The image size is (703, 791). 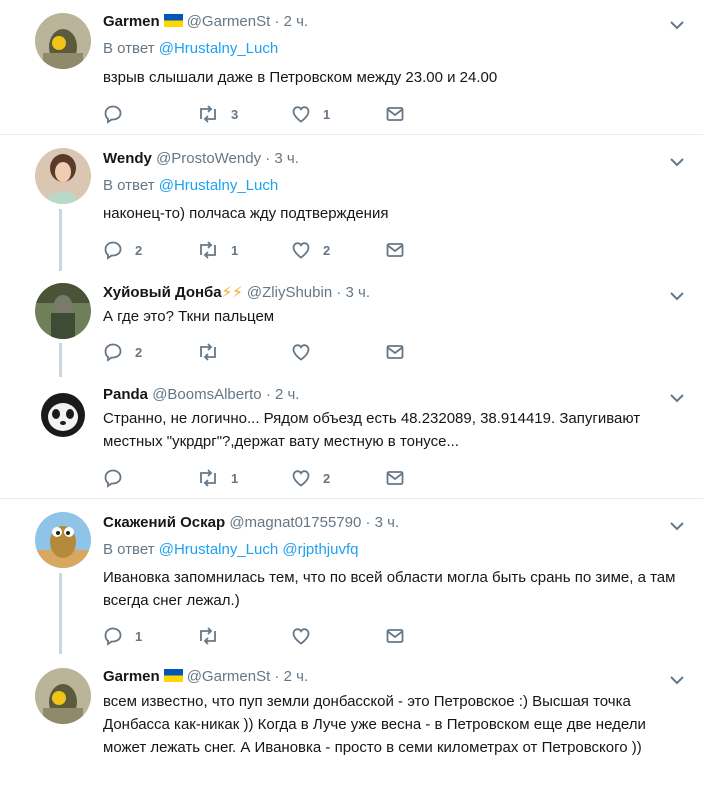 What do you see at coordinates (295, 522) in the screenshot?
I see `author-handle: @magnat01755790` at bounding box center [295, 522].